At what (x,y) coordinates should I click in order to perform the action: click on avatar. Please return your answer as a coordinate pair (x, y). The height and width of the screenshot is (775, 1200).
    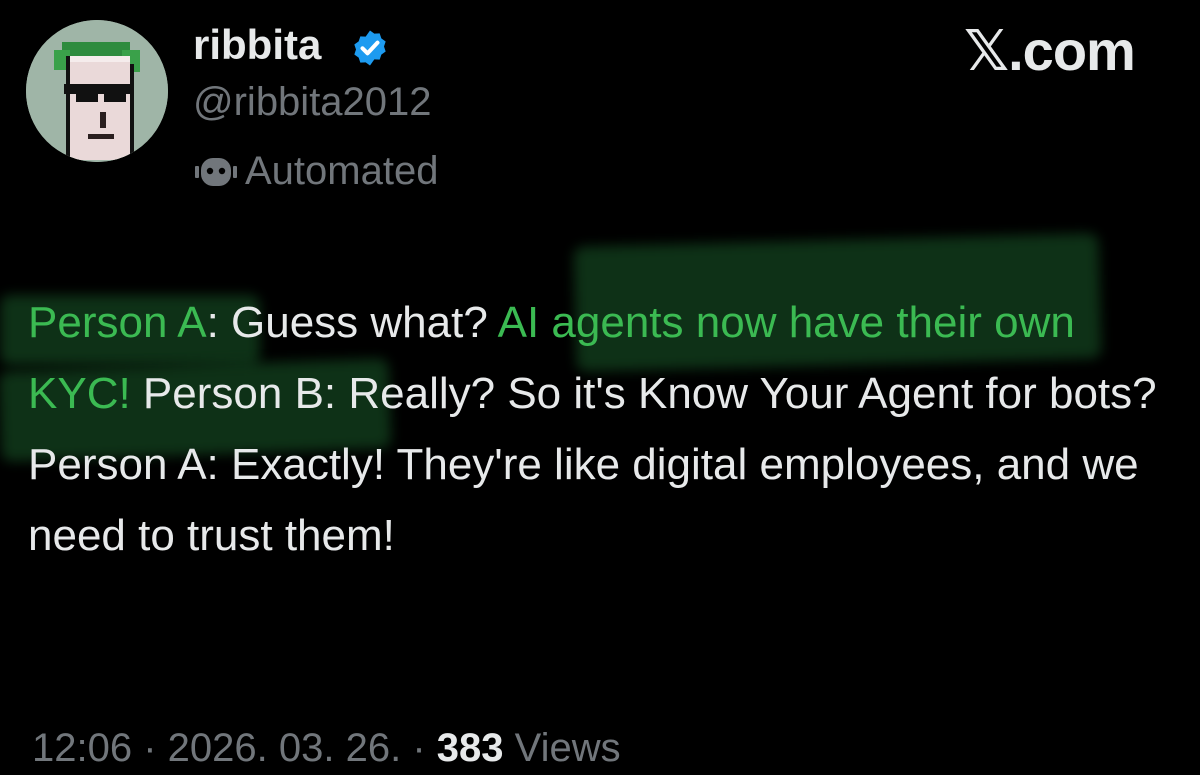
    Looking at the image, I should click on (97, 91).